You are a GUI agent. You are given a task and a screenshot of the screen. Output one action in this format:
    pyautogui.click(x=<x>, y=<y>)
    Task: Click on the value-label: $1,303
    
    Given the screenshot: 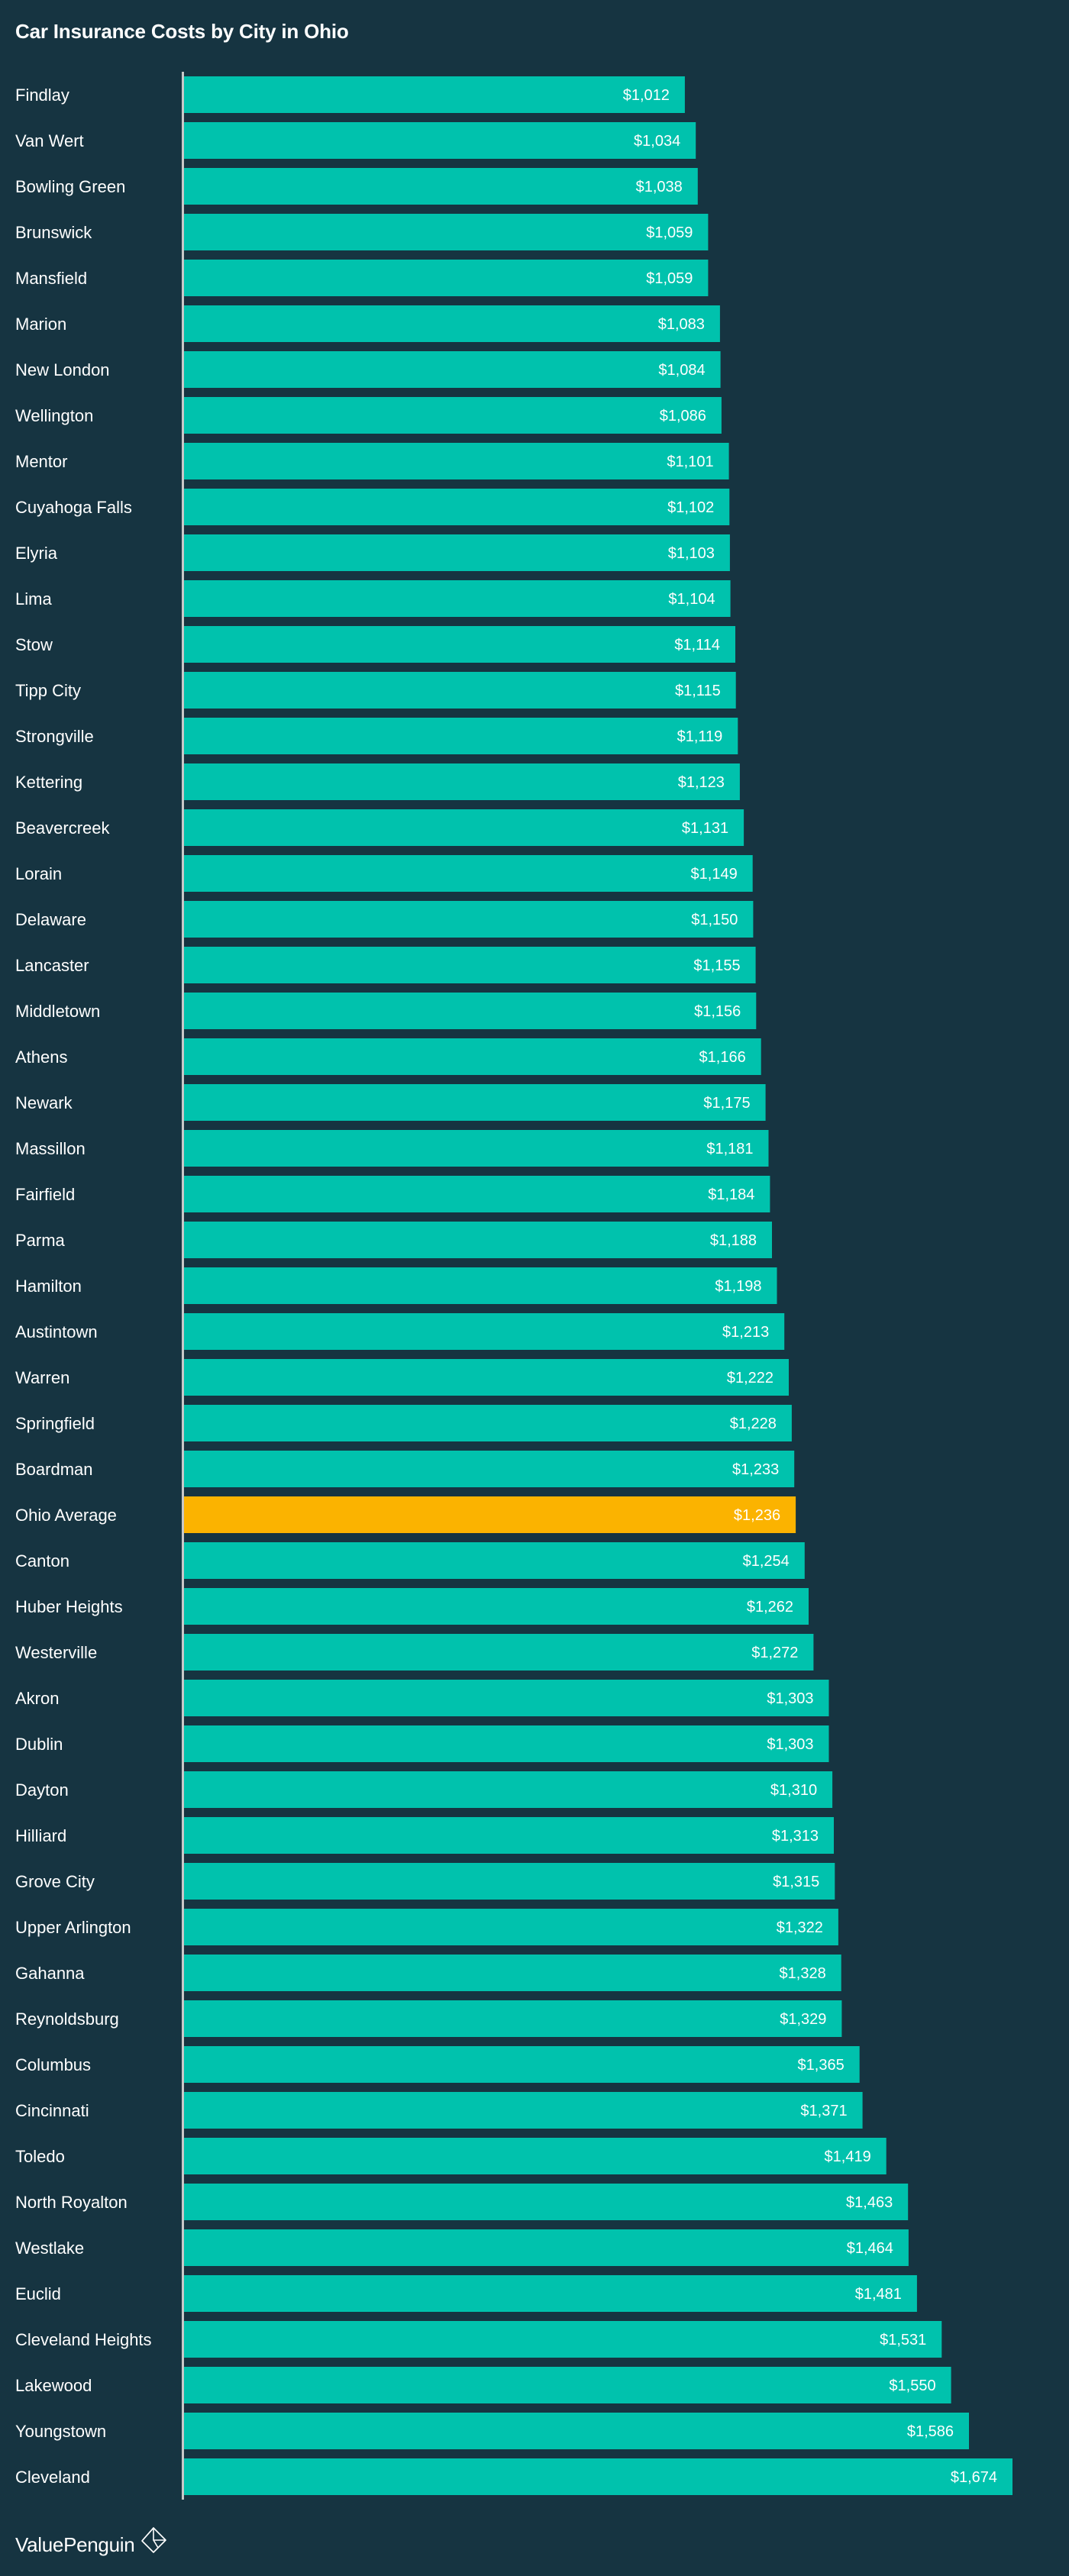 What is the action you would take?
    pyautogui.click(x=790, y=1744)
    